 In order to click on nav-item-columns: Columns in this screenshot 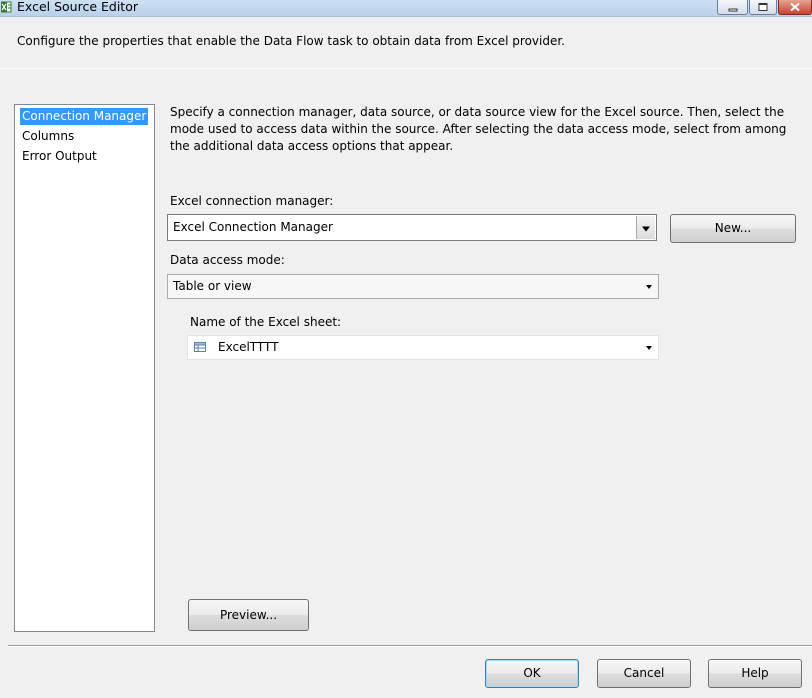, I will do `click(48, 136)`.